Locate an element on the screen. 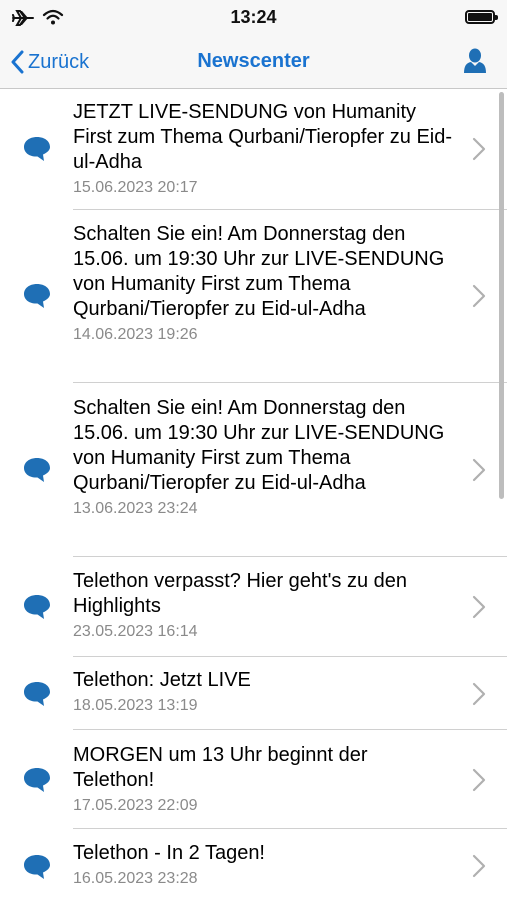  news-date: 18.05.2023 13:19 is located at coordinates (135, 705).